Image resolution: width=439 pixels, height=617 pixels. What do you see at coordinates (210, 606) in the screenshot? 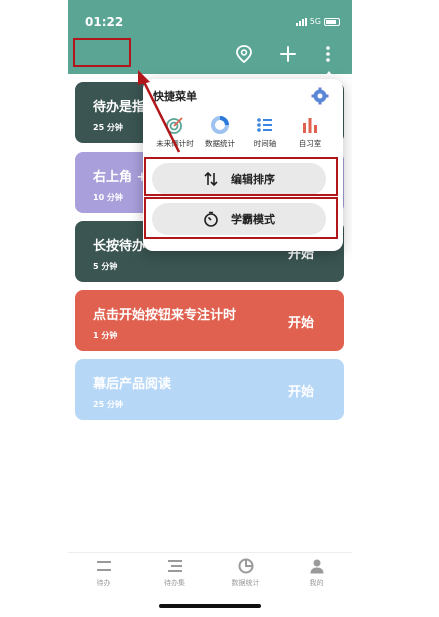
I see `home-indicator` at bounding box center [210, 606].